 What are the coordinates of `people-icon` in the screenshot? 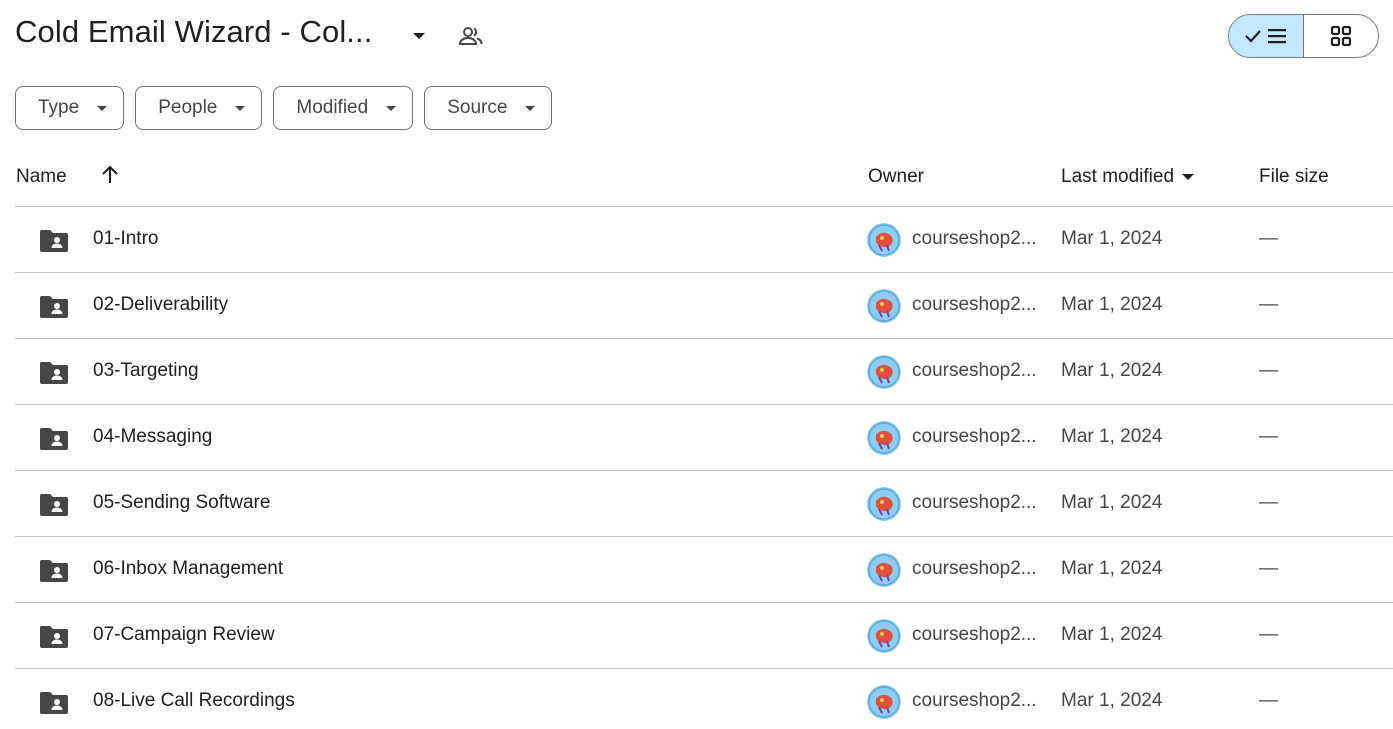 It's located at (471, 36).